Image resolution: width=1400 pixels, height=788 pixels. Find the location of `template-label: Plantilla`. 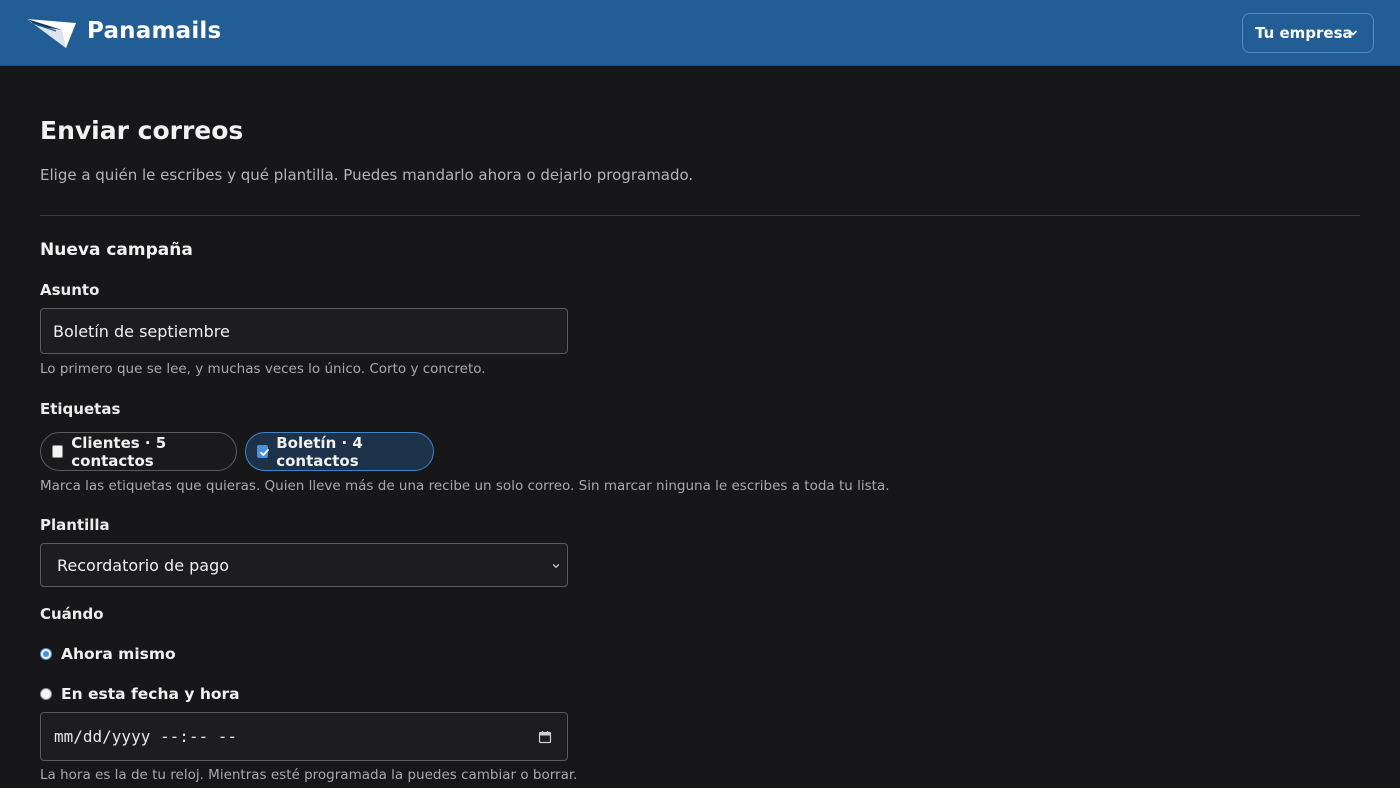

template-label: Plantilla is located at coordinates (75, 525).